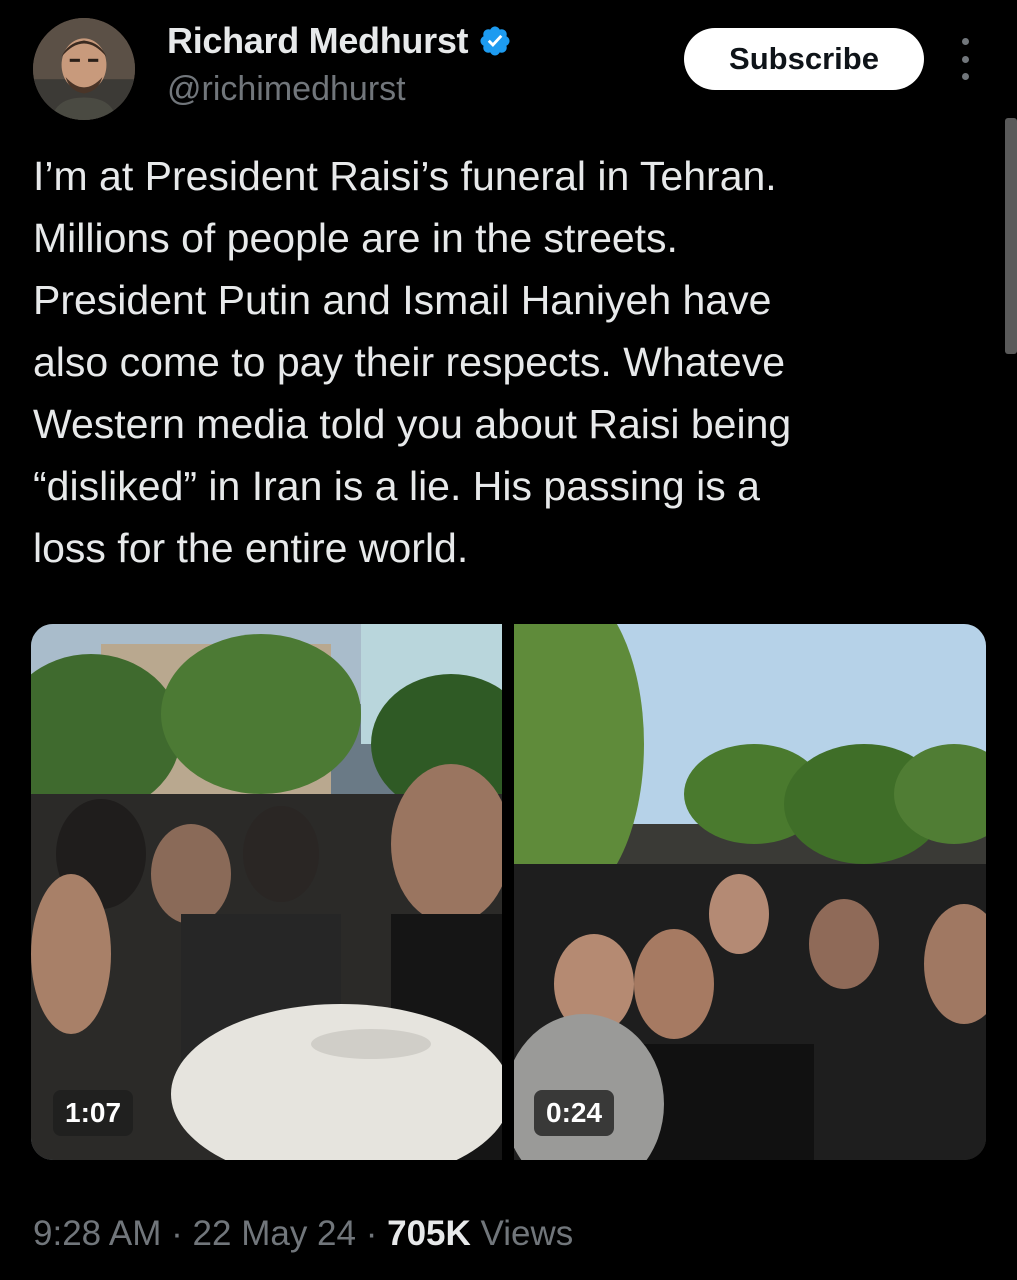 Image resolution: width=1017 pixels, height=1280 pixels. What do you see at coordinates (527, 1233) in the screenshot?
I see `views-label: Views` at bounding box center [527, 1233].